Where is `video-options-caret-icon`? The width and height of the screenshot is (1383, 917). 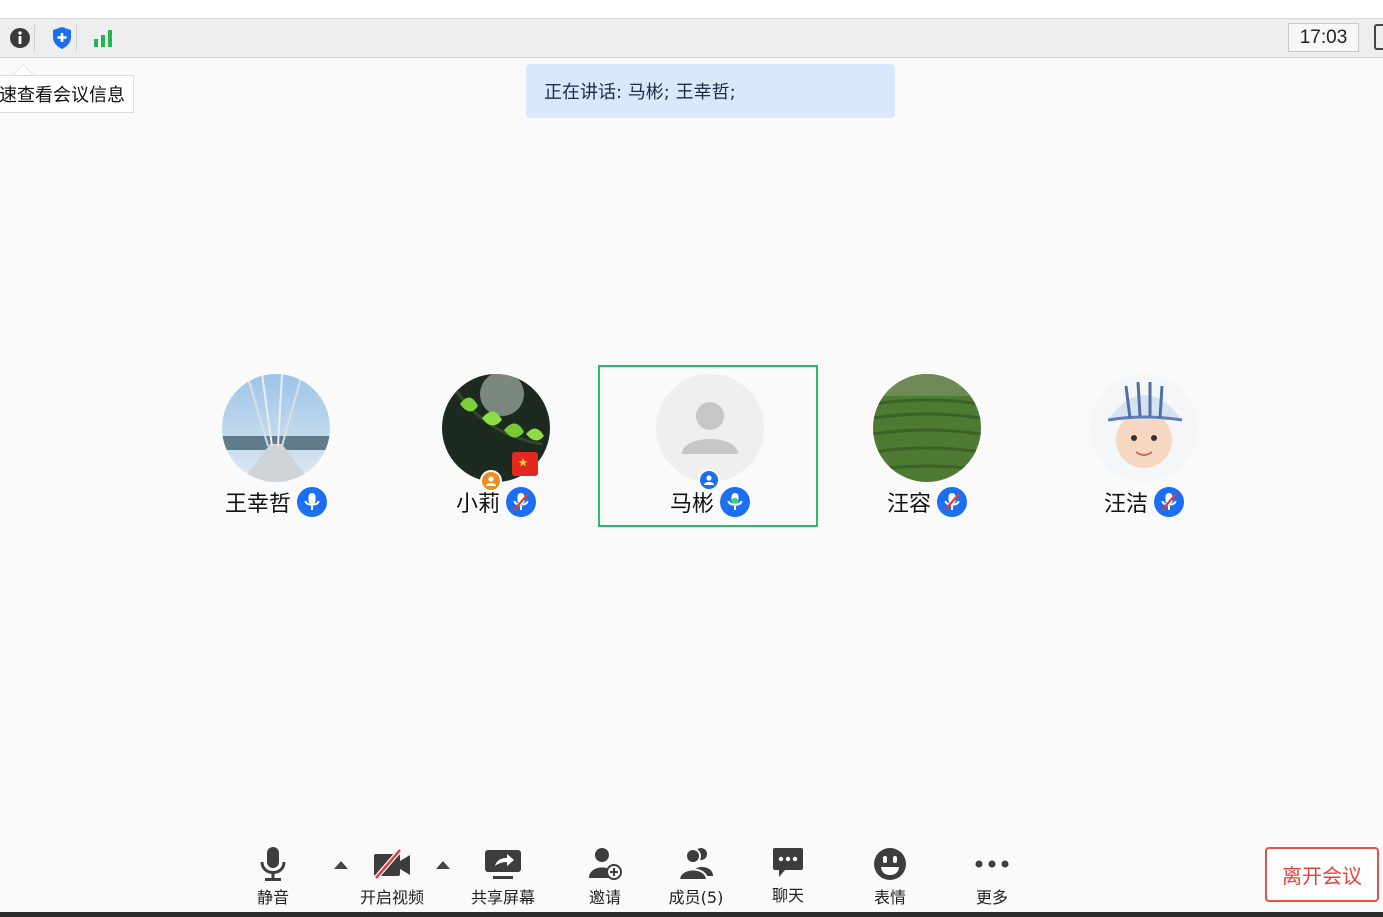 video-options-caret-icon is located at coordinates (443, 865).